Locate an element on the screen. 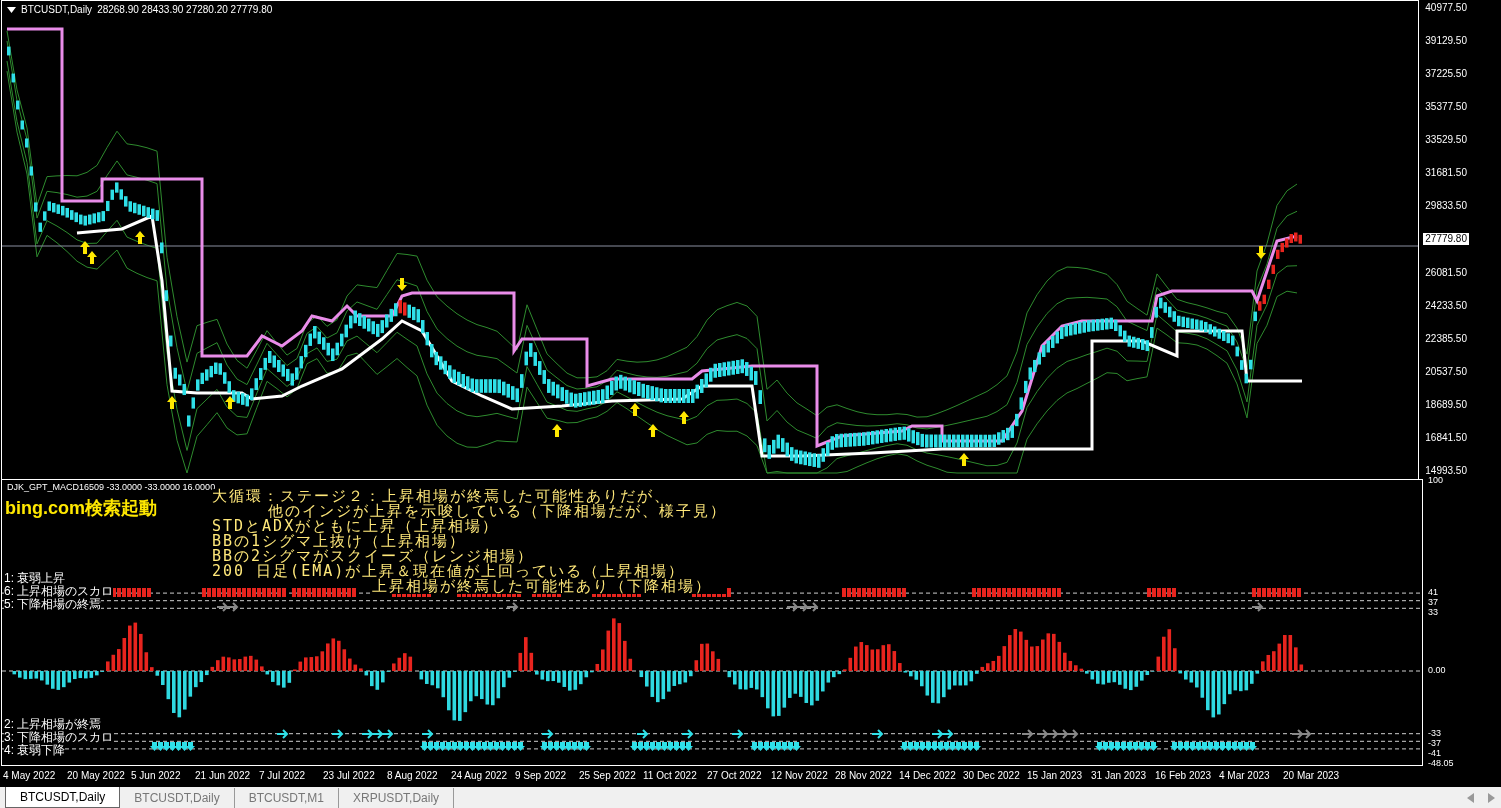 This screenshot has width=1501, height=808. chart-tab: XRPUSDT,Daily is located at coordinates (397, 797).